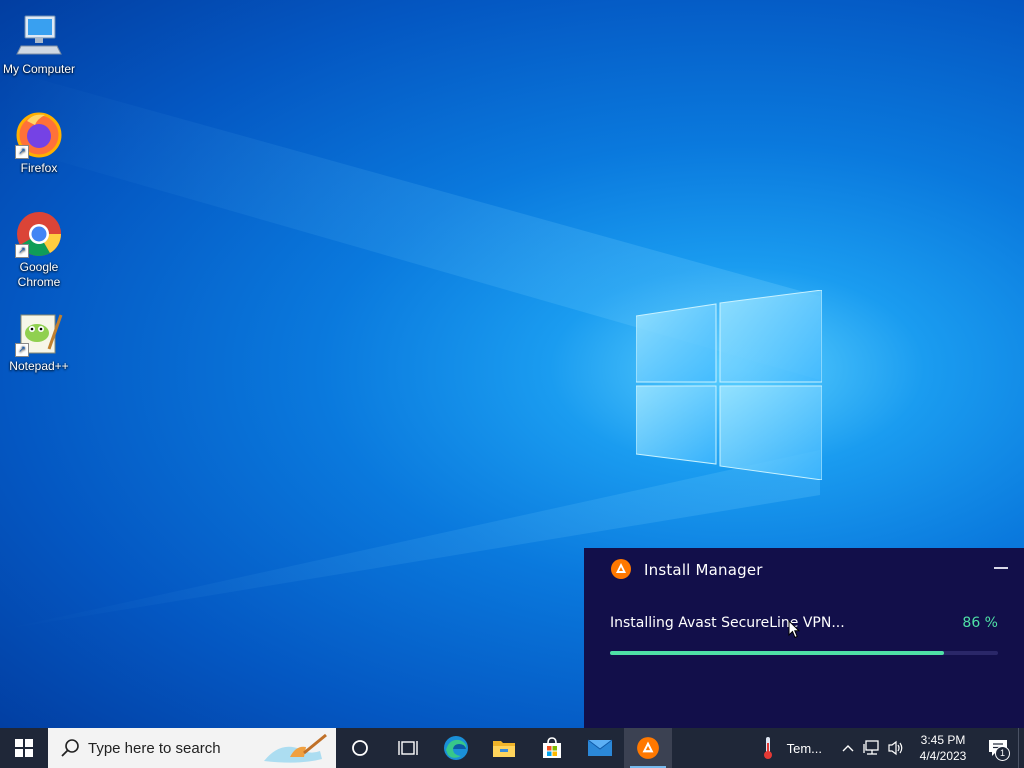 The height and width of the screenshot is (768, 1024). I want to click on taskbar-task-view, so click(408, 748).